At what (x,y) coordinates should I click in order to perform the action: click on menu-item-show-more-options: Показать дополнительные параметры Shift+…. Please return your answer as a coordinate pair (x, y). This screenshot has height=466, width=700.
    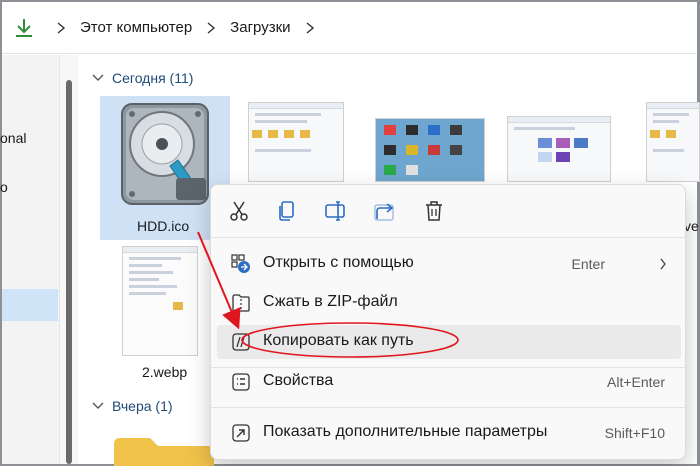
    Looking at the image, I should click on (449, 433).